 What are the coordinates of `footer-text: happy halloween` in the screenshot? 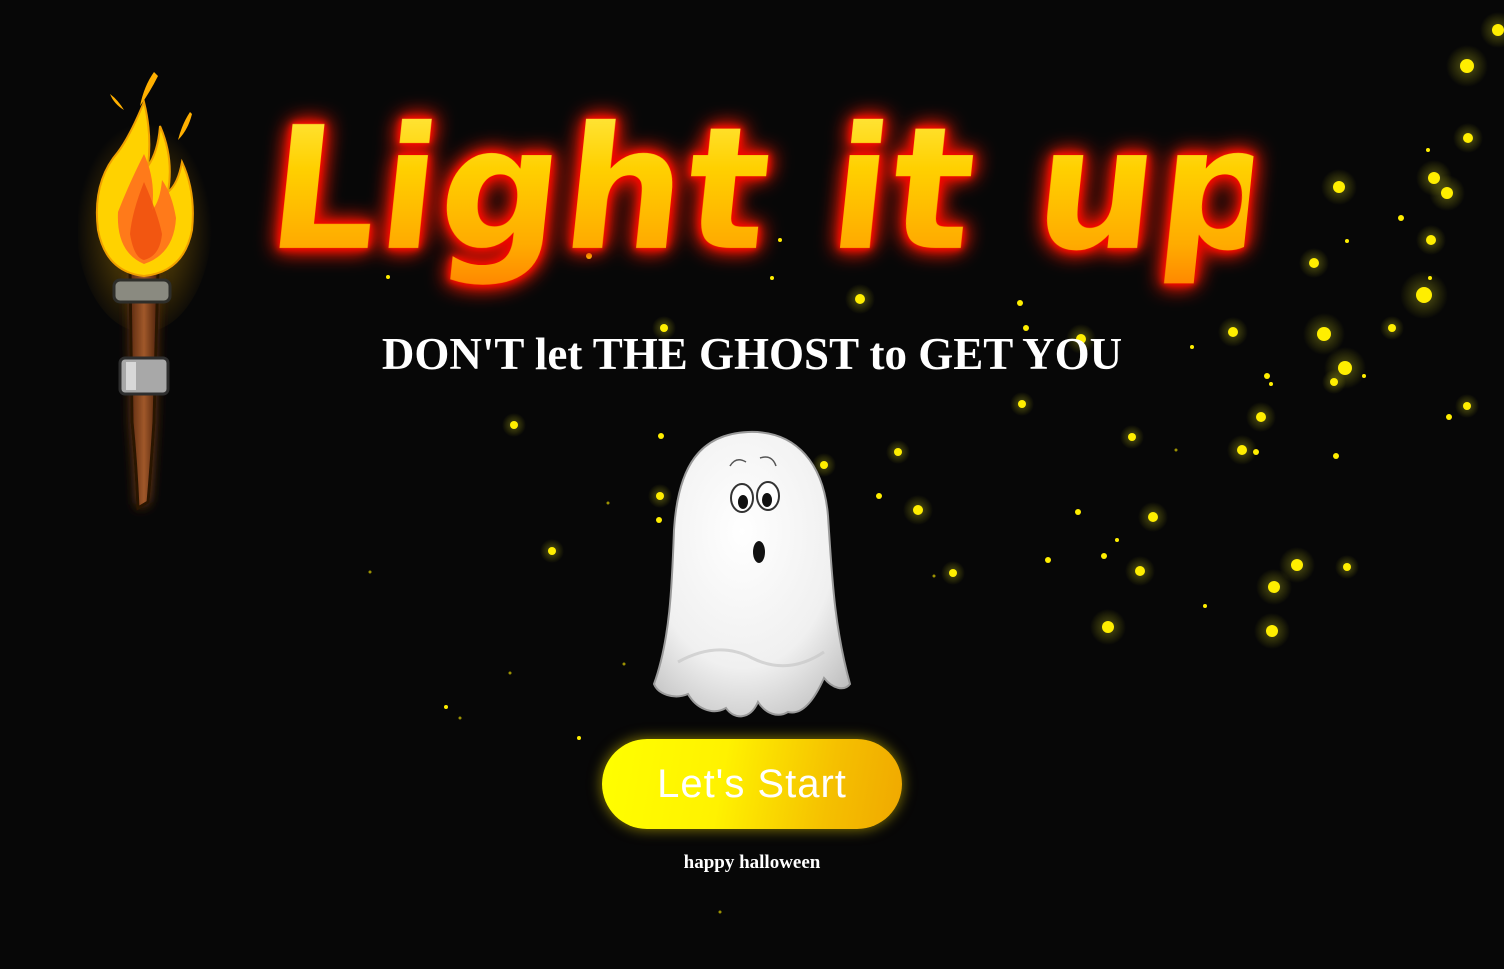 It's located at (752, 862).